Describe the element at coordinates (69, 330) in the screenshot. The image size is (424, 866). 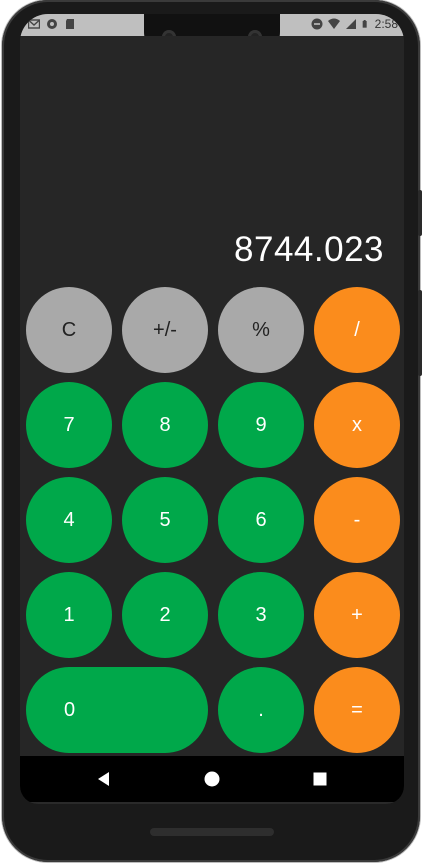
I see `clear-button: C` at that location.